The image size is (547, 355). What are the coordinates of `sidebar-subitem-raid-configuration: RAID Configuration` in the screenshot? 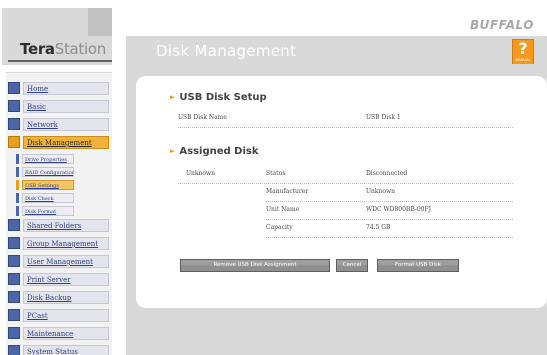 It's located at (59, 172).